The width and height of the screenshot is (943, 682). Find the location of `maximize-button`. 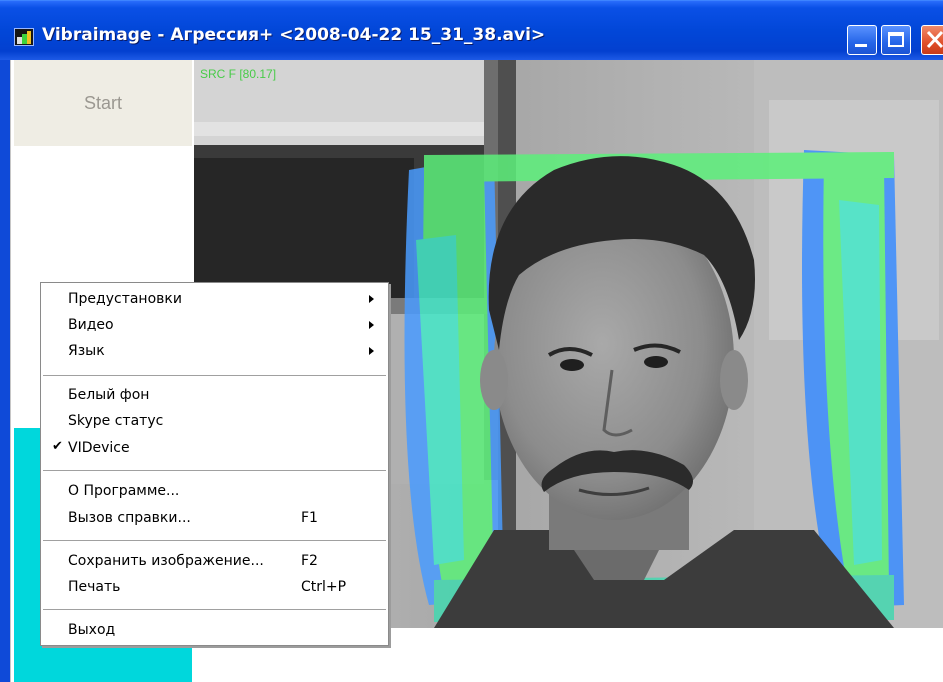

maximize-button is located at coordinates (896, 40).